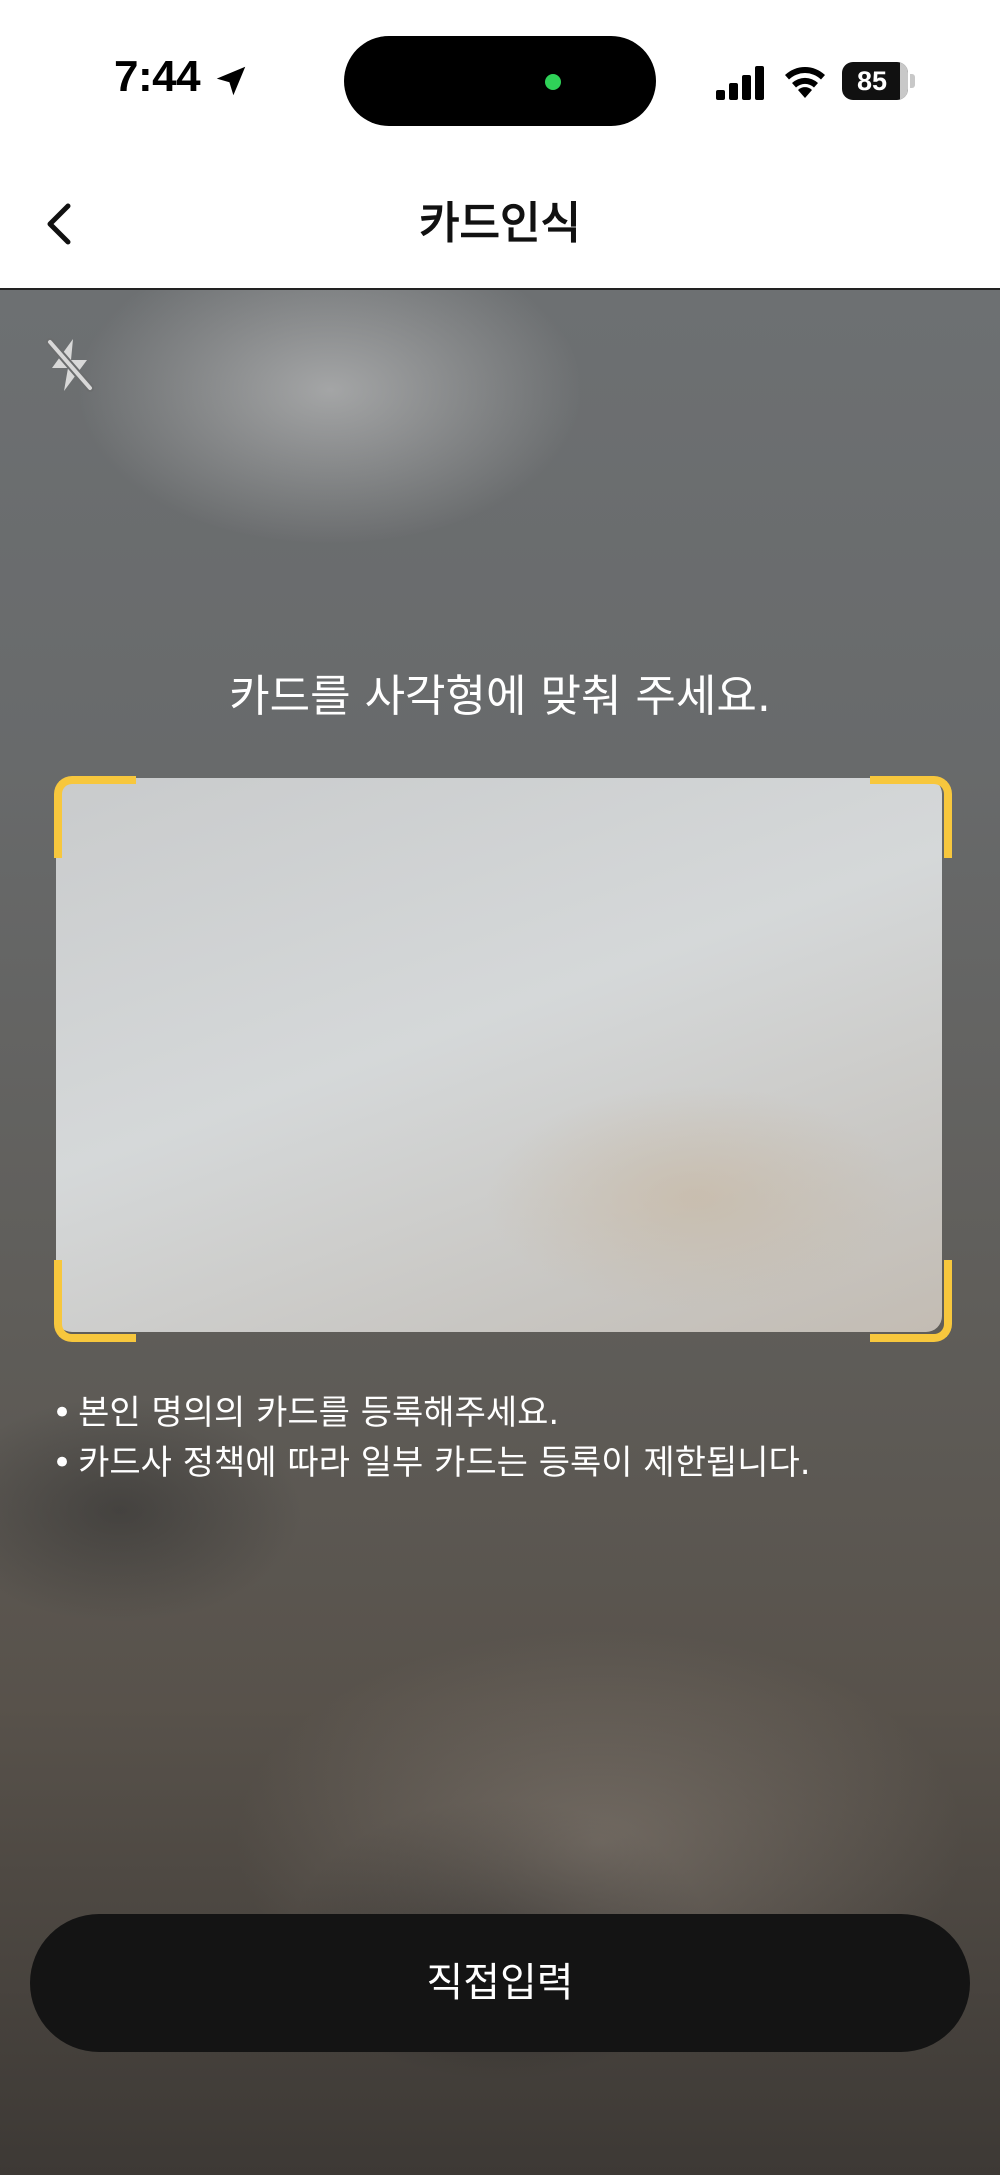  I want to click on scan-frame-corner-top-left, so click(95, 817).